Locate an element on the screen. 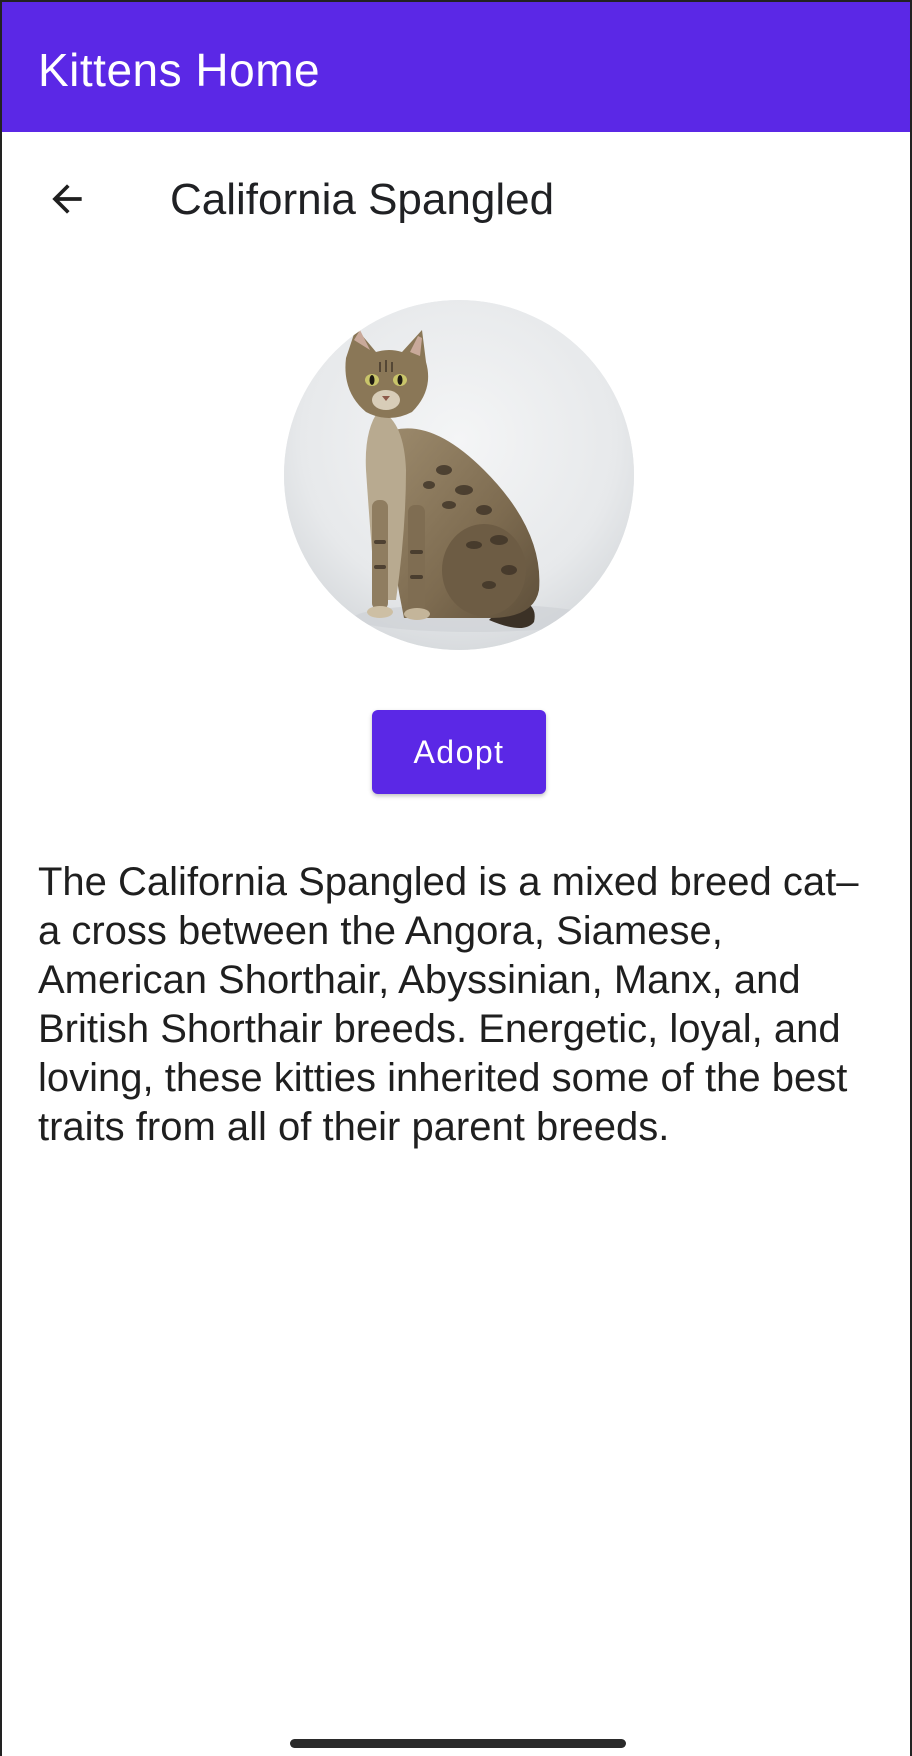 The image size is (912, 1756). app-title: Kittens Home is located at coordinates (179, 70).